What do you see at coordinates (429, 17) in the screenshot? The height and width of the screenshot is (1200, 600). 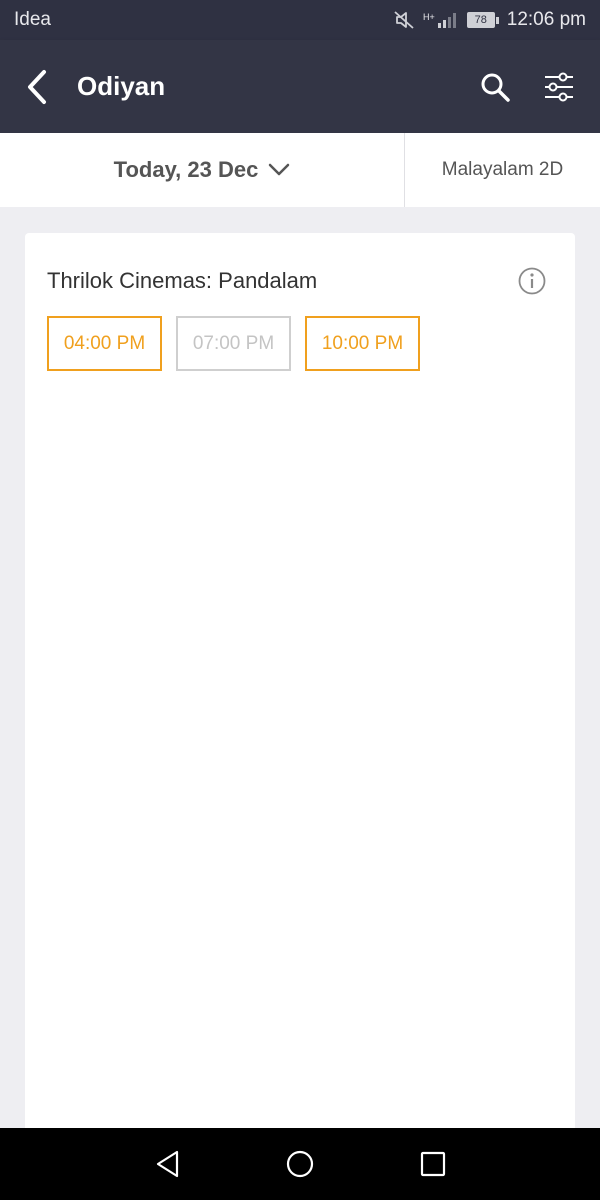 I see `network-type: H+` at bounding box center [429, 17].